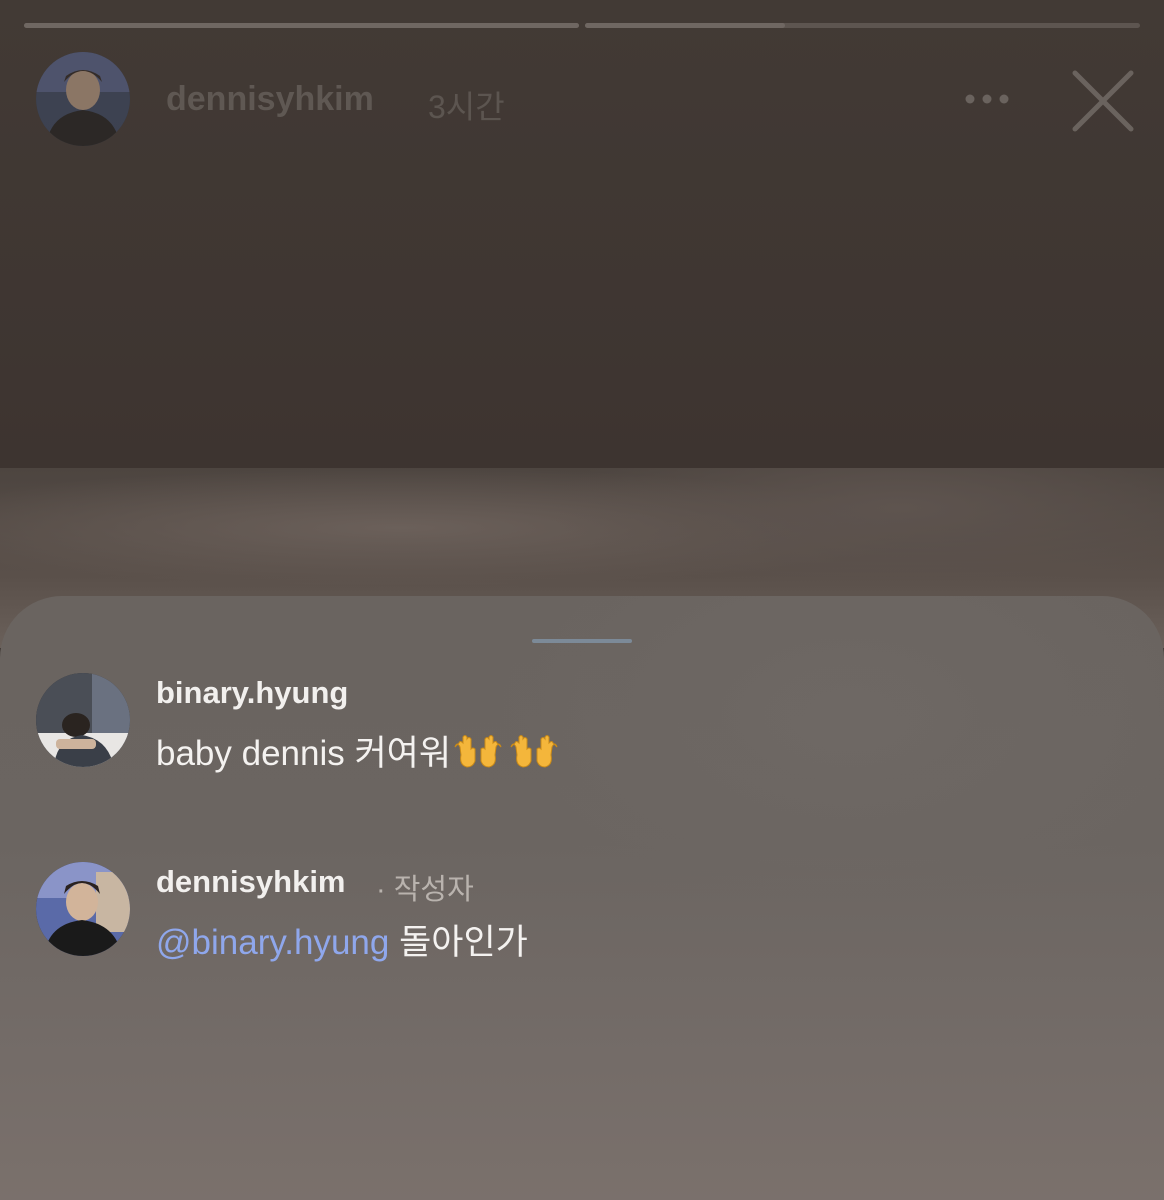 Image resolution: width=1164 pixels, height=1200 pixels. I want to click on comment-text: baby dennis 커여워, so click(359, 750).